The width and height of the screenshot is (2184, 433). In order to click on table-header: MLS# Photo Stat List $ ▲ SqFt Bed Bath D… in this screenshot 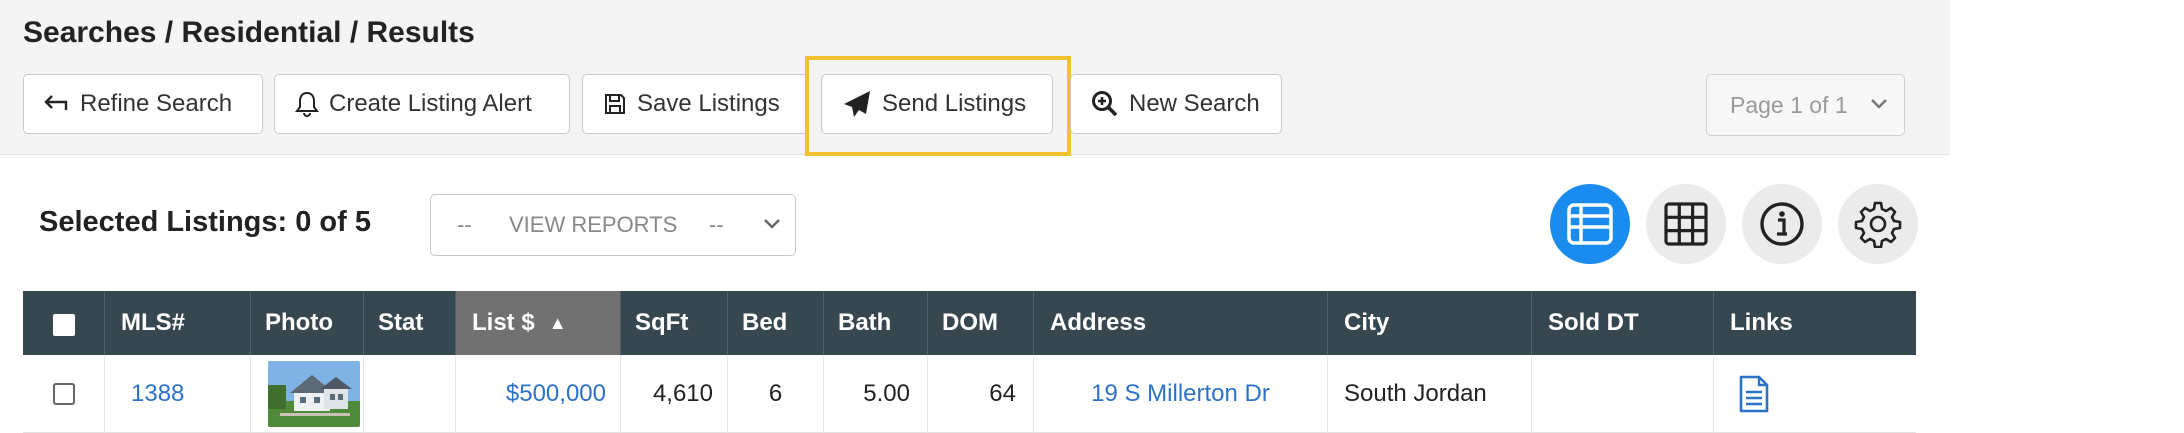, I will do `click(969, 323)`.